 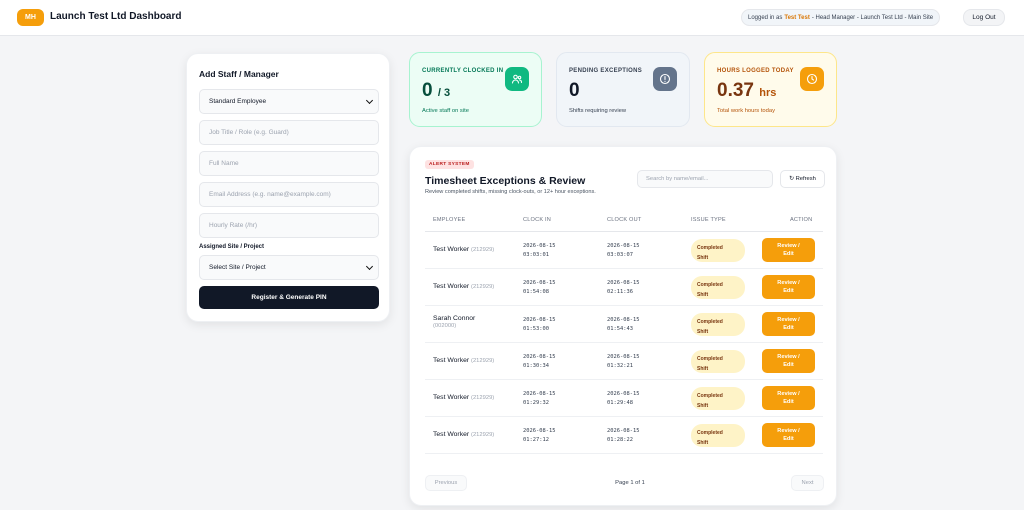 I want to click on exceptions-label: PENDING EXCEPTIONS, so click(x=606, y=71).